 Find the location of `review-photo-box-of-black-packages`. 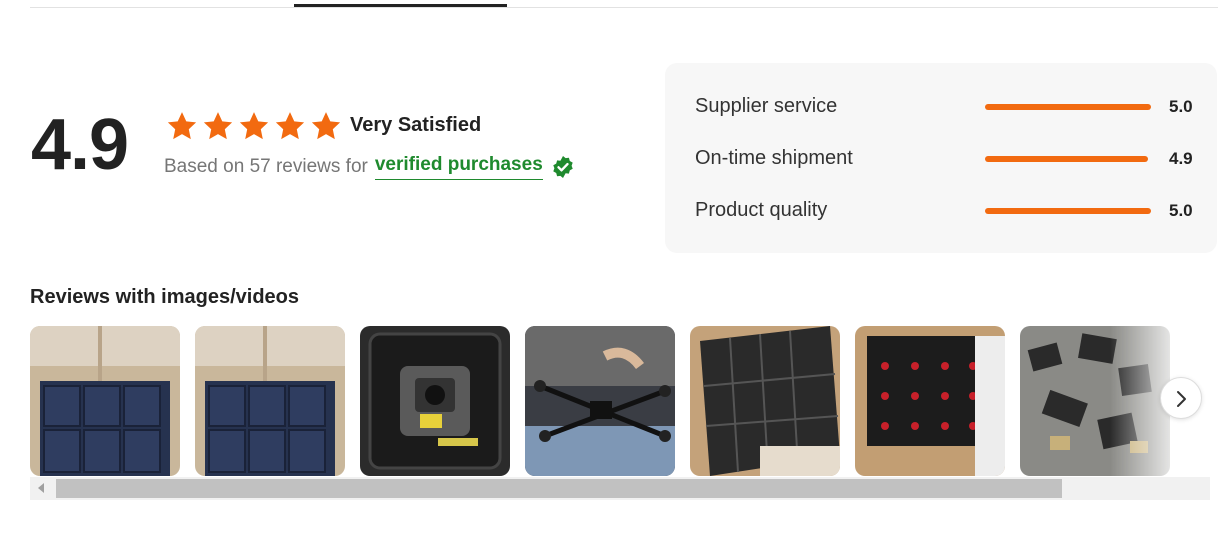

review-photo-box-of-black-packages is located at coordinates (765, 401).